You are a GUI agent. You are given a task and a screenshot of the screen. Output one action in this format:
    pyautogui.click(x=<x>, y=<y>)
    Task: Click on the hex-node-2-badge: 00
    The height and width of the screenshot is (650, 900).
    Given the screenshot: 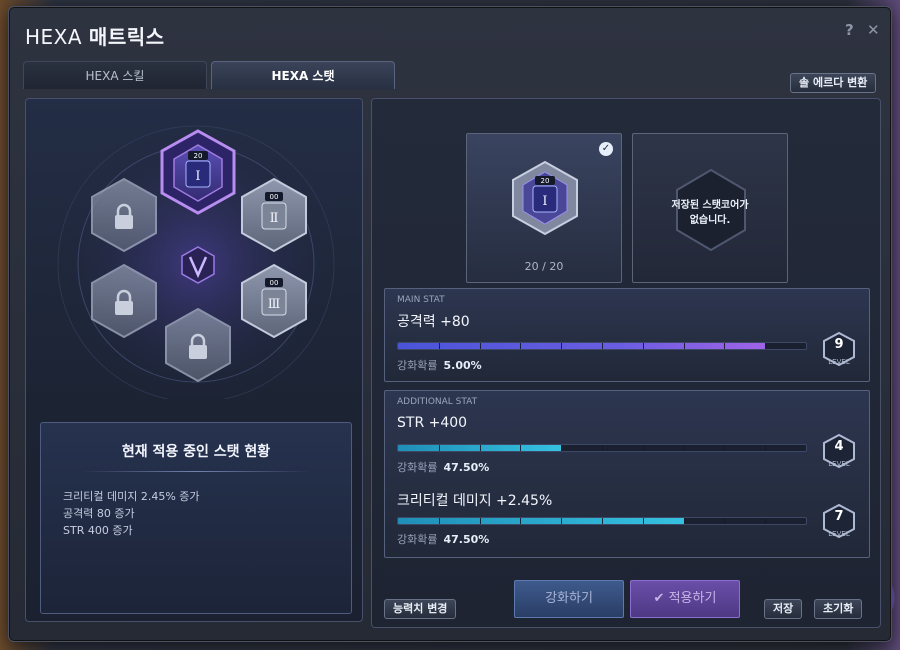 What is the action you would take?
    pyautogui.click(x=274, y=197)
    